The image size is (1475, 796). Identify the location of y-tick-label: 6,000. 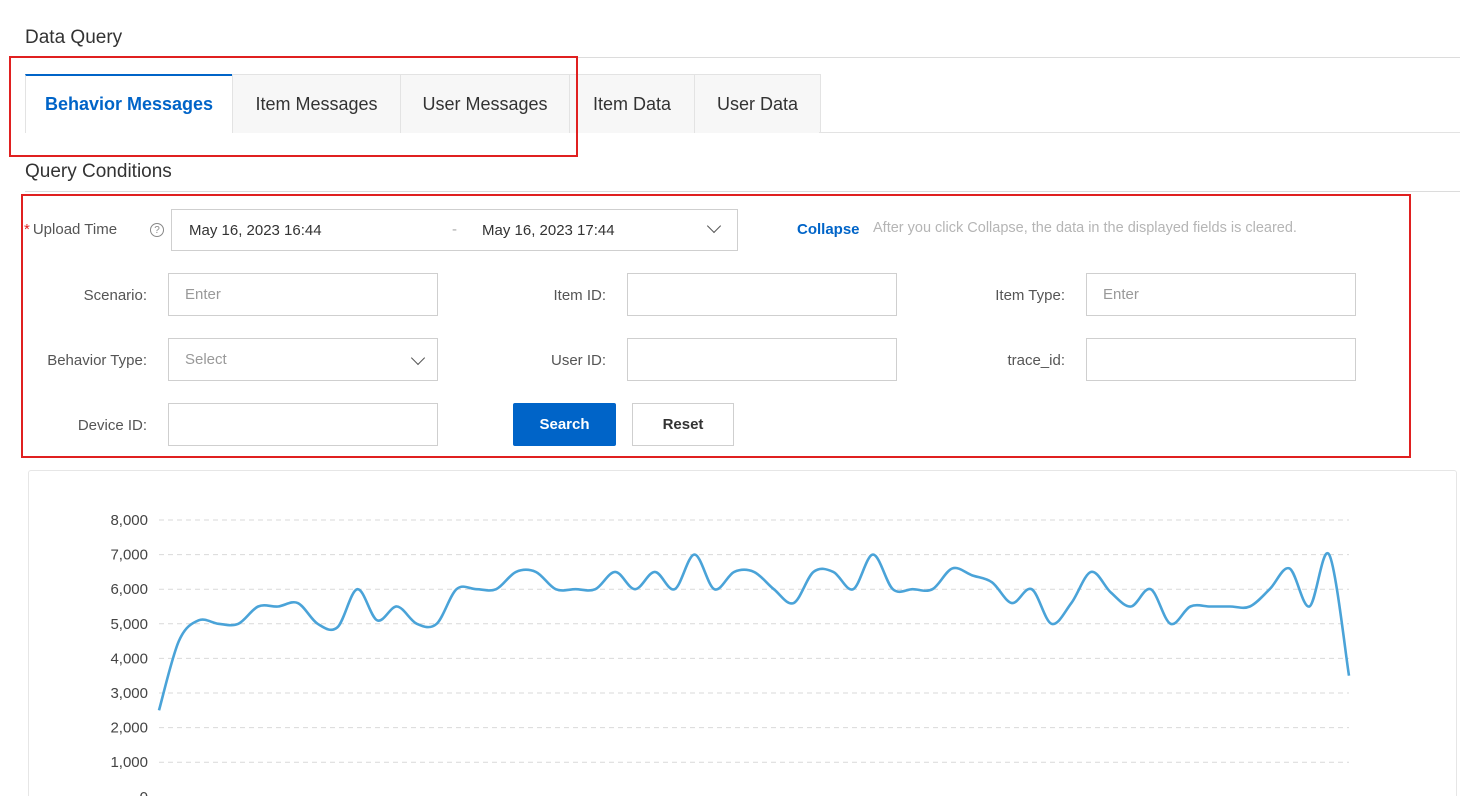
(129, 589).